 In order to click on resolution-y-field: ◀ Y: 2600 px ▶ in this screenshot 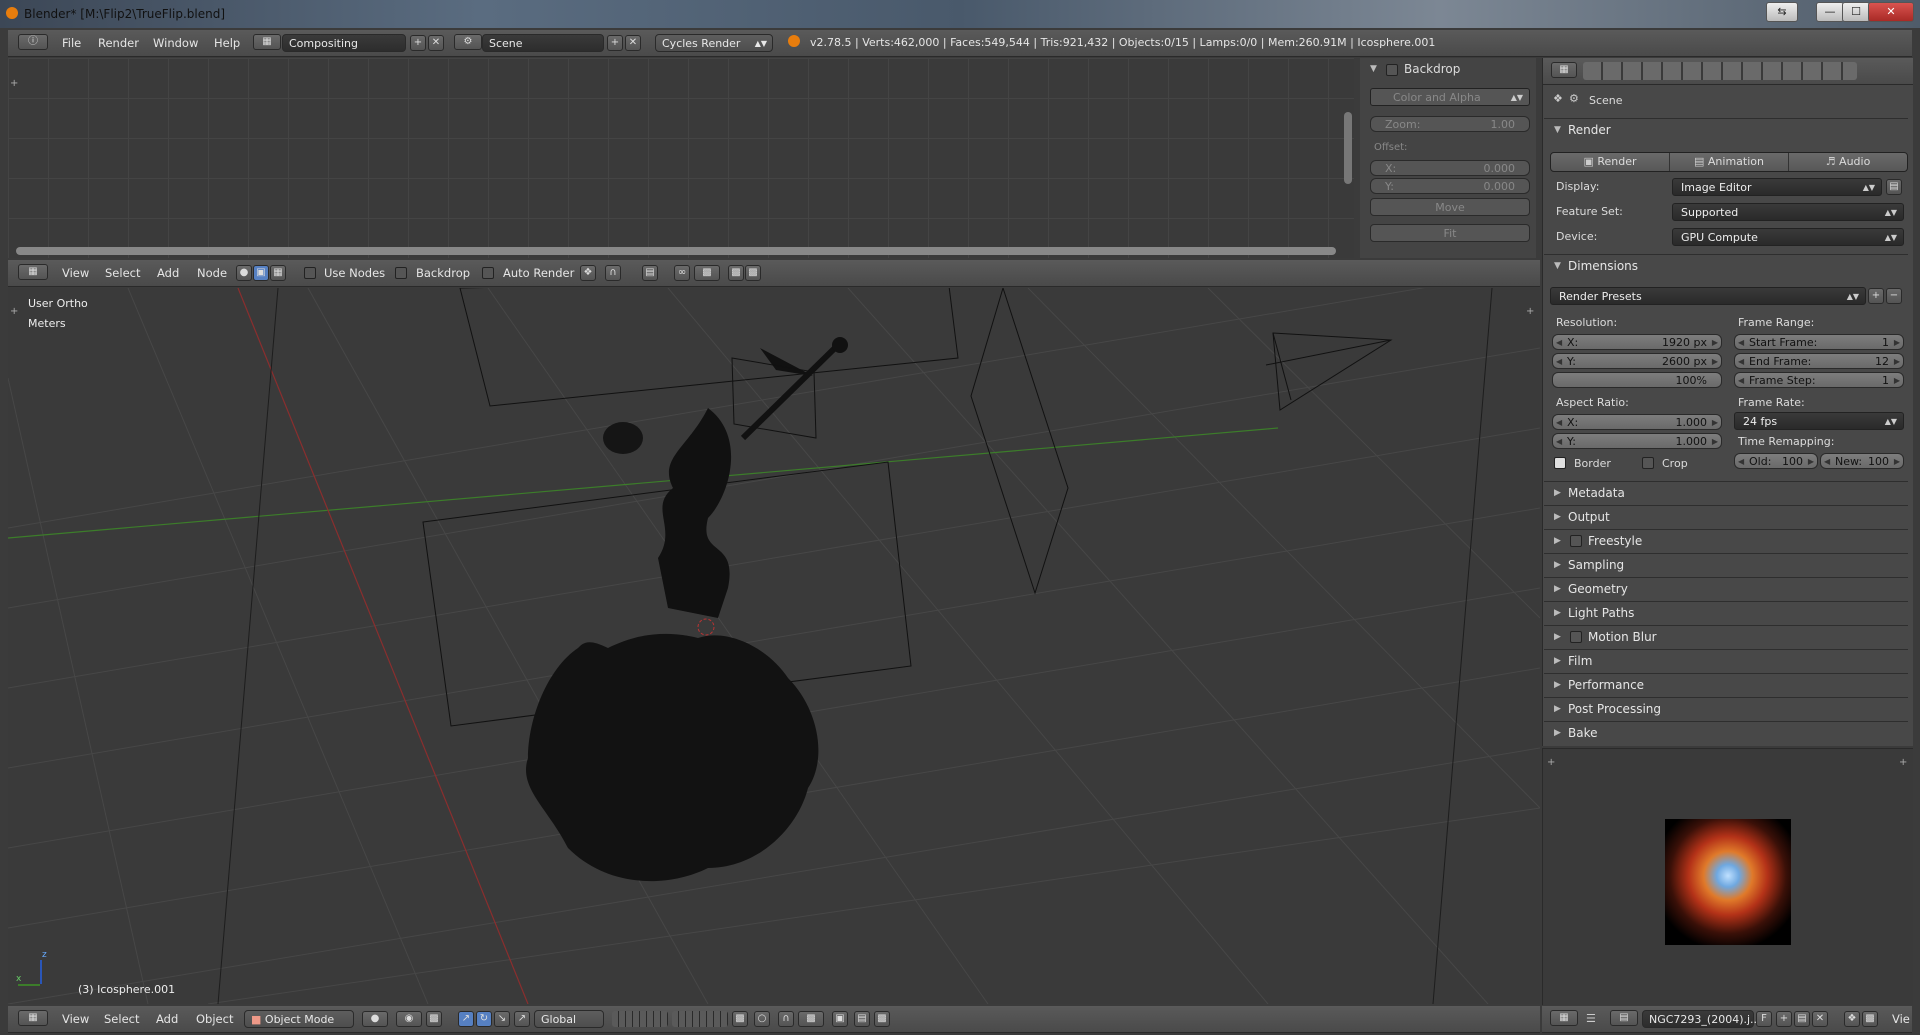, I will do `click(1637, 361)`.